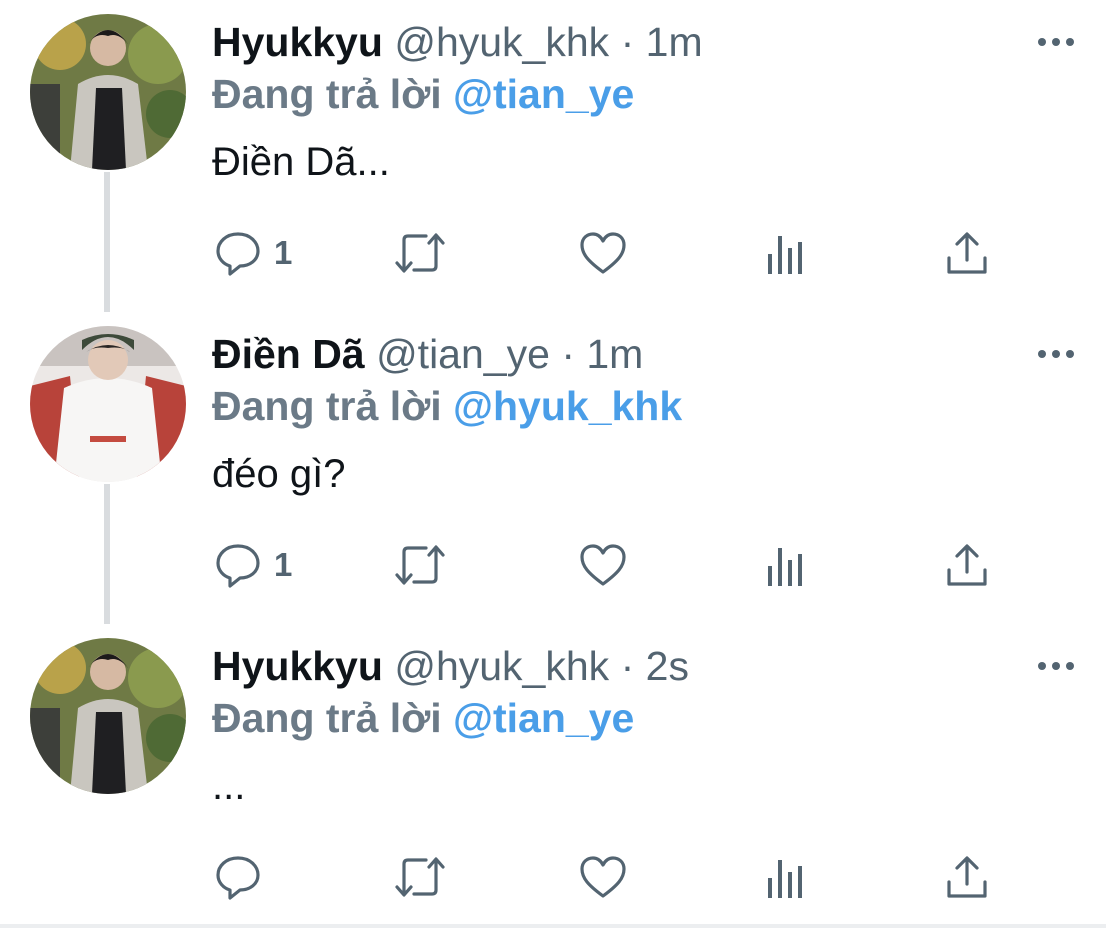 The height and width of the screenshot is (936, 1106). What do you see at coordinates (567, 406) in the screenshot?
I see `mention-link: @hyuk_khk` at bounding box center [567, 406].